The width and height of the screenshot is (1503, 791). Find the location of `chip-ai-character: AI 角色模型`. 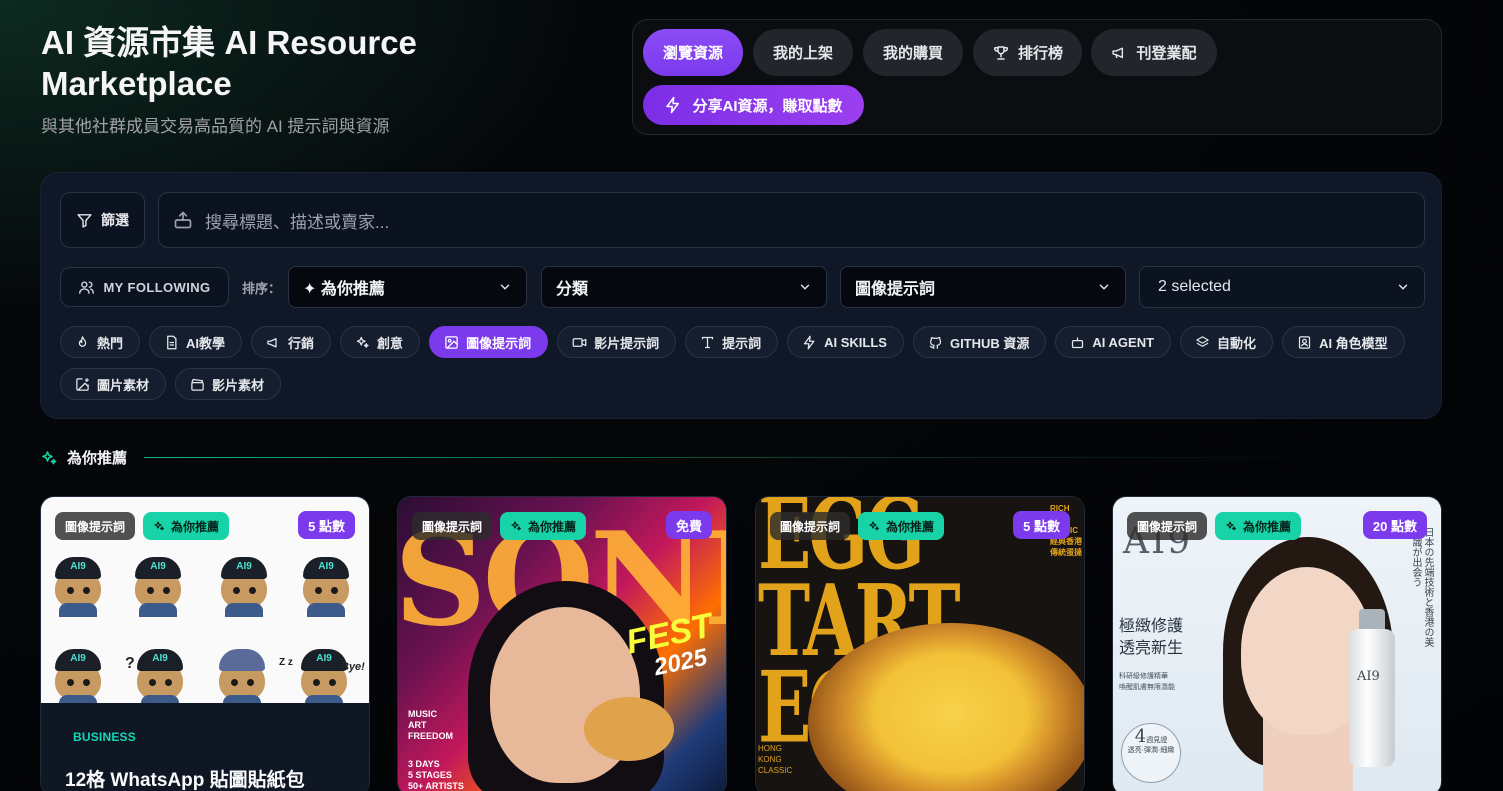

chip-ai-character: AI 角色模型 is located at coordinates (1343, 342).